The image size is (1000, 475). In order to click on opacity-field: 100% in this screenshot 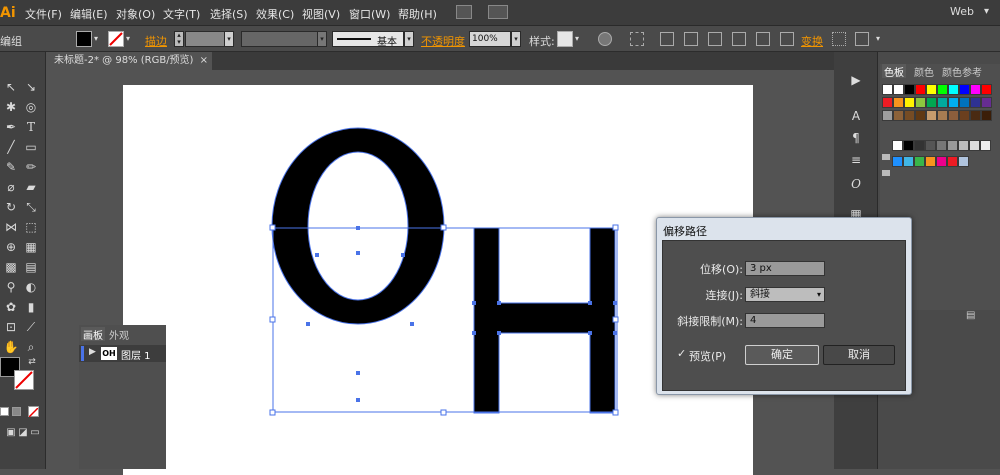, I will do `click(490, 39)`.